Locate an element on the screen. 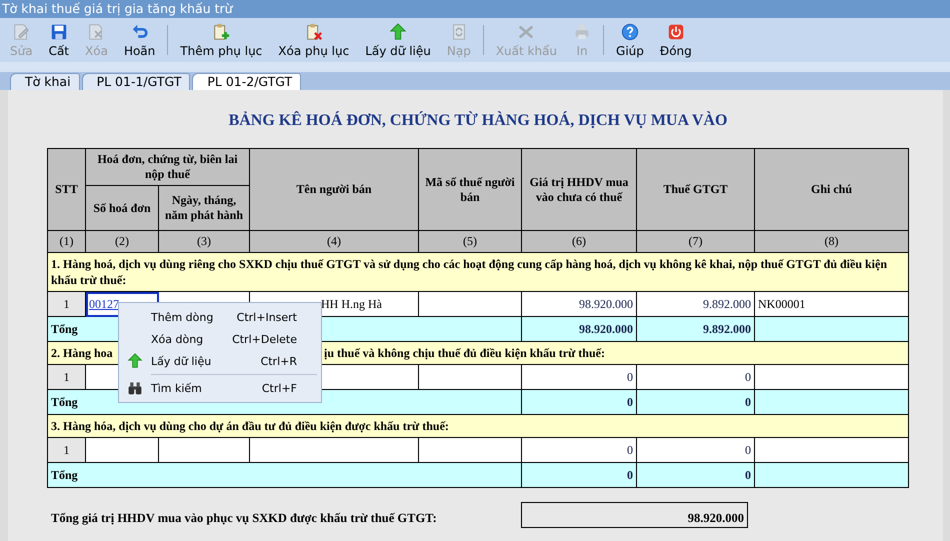 Image resolution: width=950 pixels, height=541 pixels. column-number: (8) is located at coordinates (831, 241).